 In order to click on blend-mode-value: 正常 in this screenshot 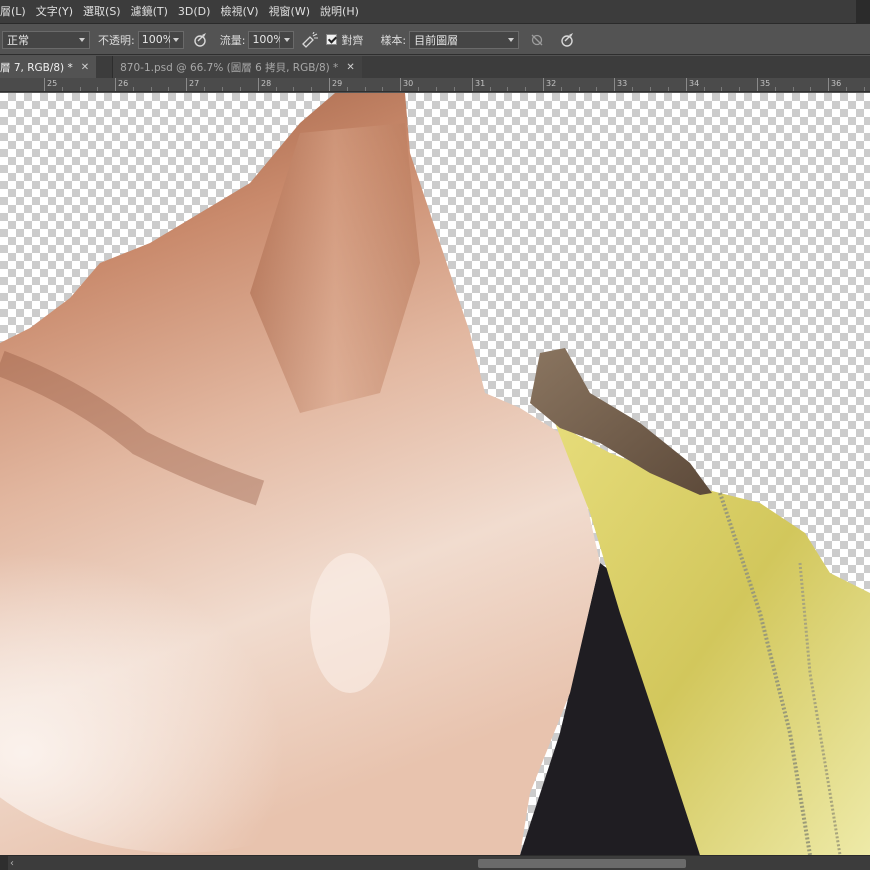, I will do `click(18, 40)`.